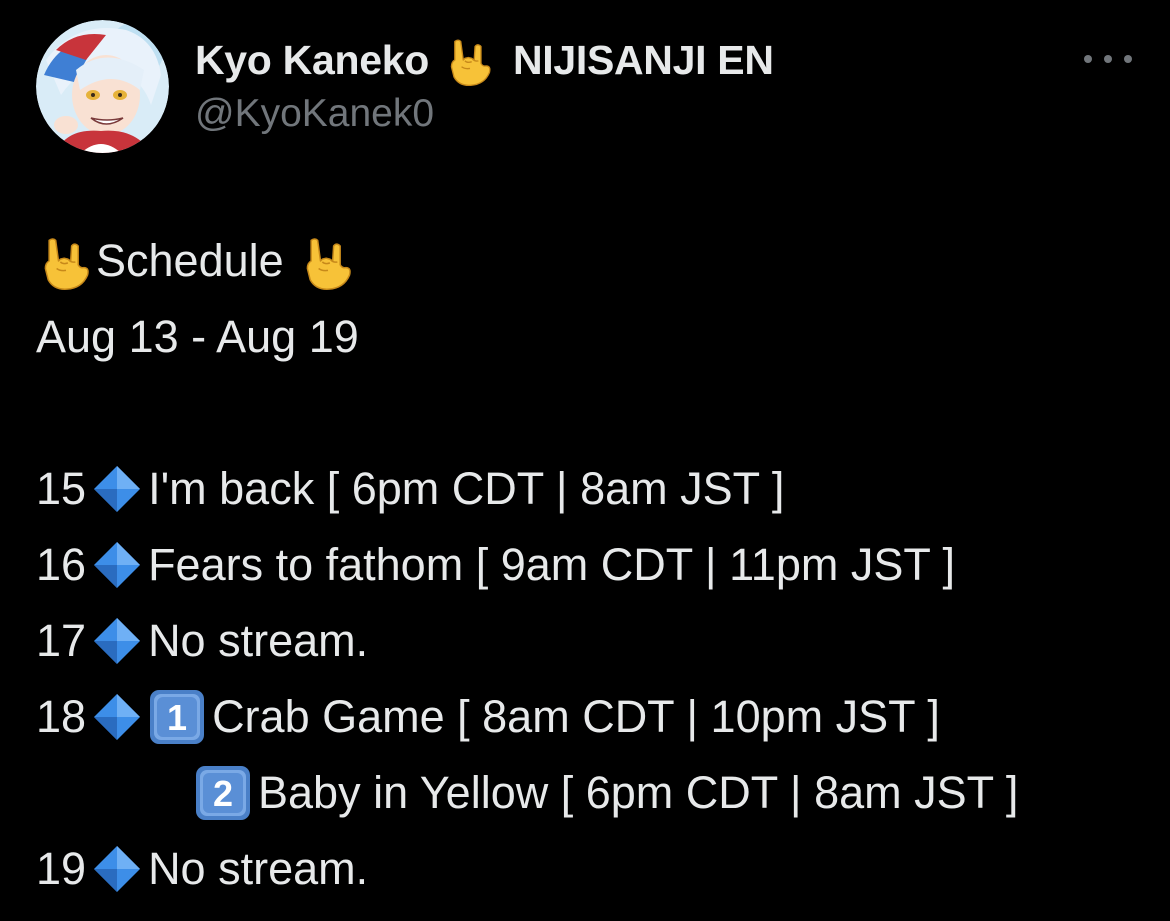 The image size is (1170, 921). What do you see at coordinates (61, 868) in the screenshot?
I see `schedule-day: 19` at bounding box center [61, 868].